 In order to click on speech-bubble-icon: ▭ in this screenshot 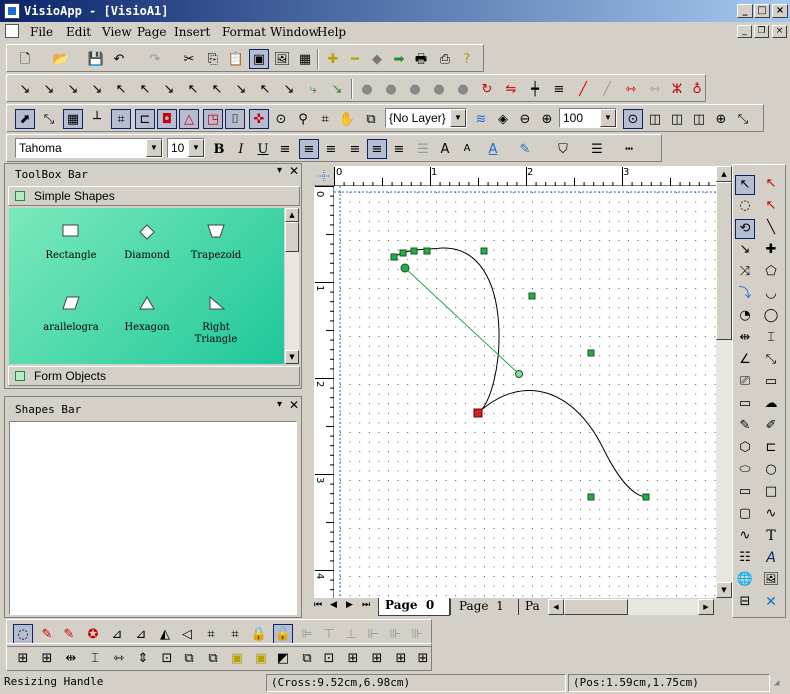, I will do `click(745, 405)`.